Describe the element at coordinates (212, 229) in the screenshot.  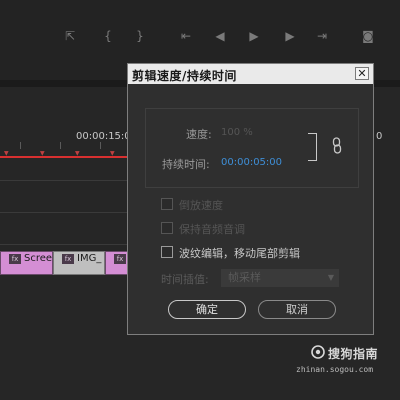
I see `maintain-audio-pitch-label: 保持音频音调` at that location.